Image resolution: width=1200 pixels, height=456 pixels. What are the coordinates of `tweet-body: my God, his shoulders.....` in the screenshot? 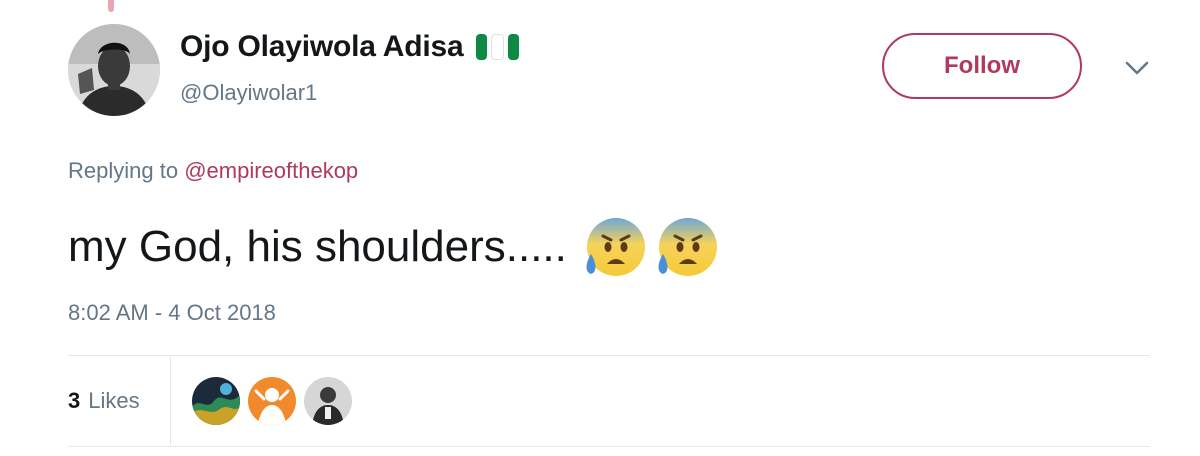 It's located at (393, 247).